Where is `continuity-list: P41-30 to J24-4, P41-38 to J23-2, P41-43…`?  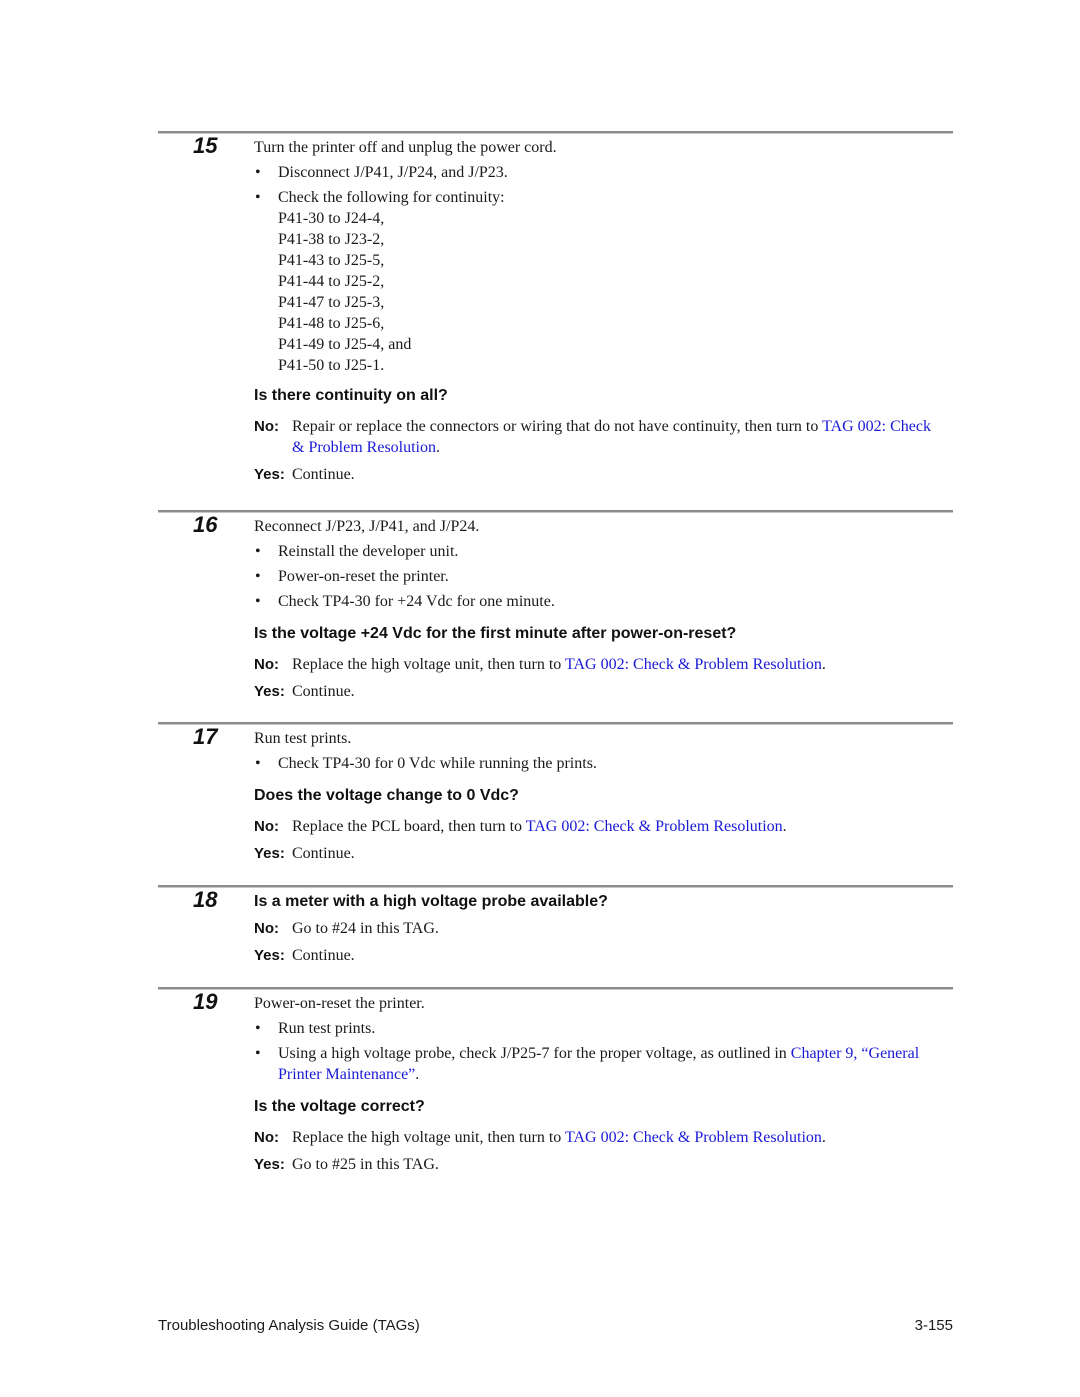
continuity-list: P41-30 to J24-4, P41-38 to J23-2, P41-43… is located at coordinates (606, 292).